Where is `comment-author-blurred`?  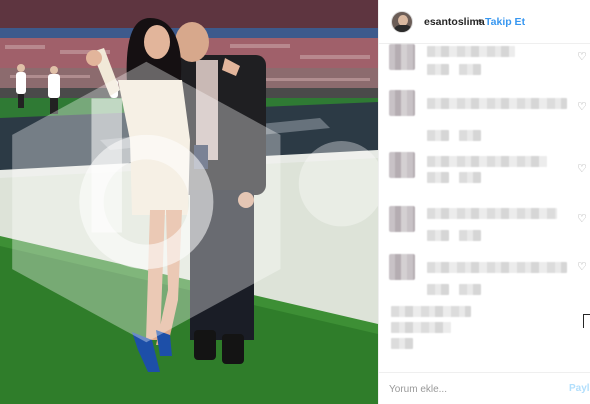 comment-author-blurred is located at coordinates (471, 51).